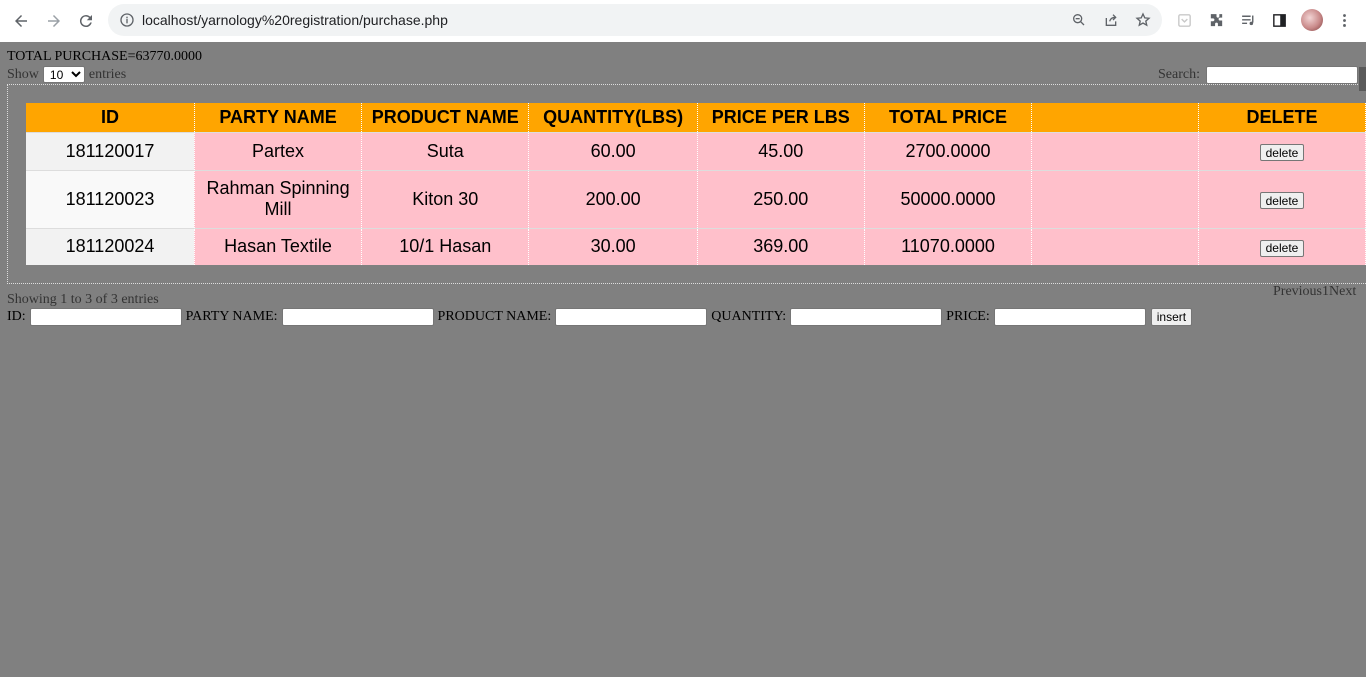  I want to click on scrollbar-thumb, so click(1362, 79).